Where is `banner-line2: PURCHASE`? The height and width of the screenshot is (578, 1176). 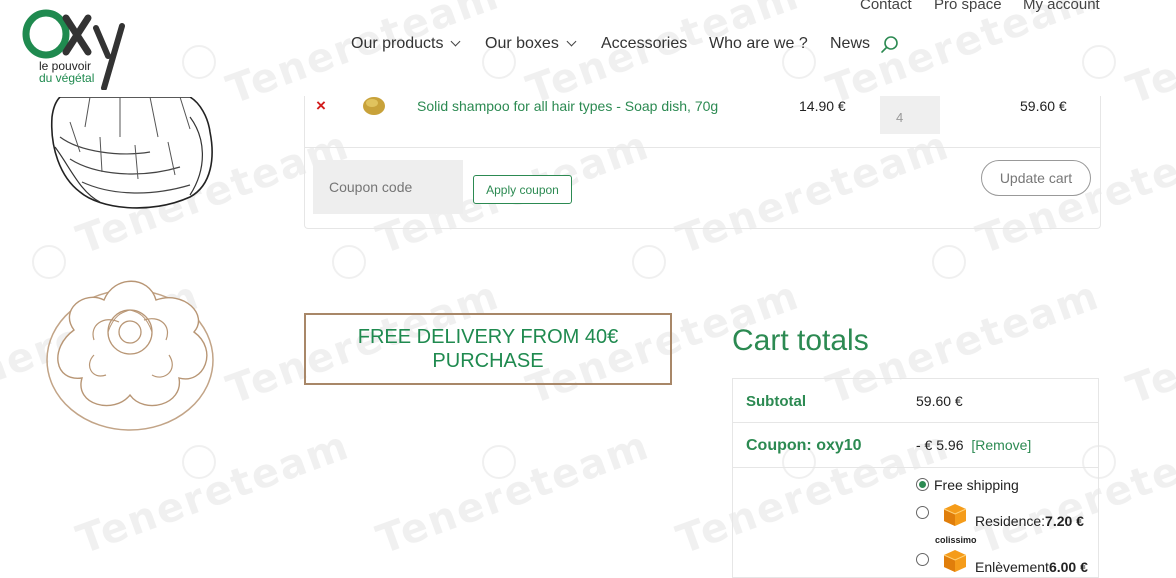
banner-line2: PURCHASE is located at coordinates (488, 361).